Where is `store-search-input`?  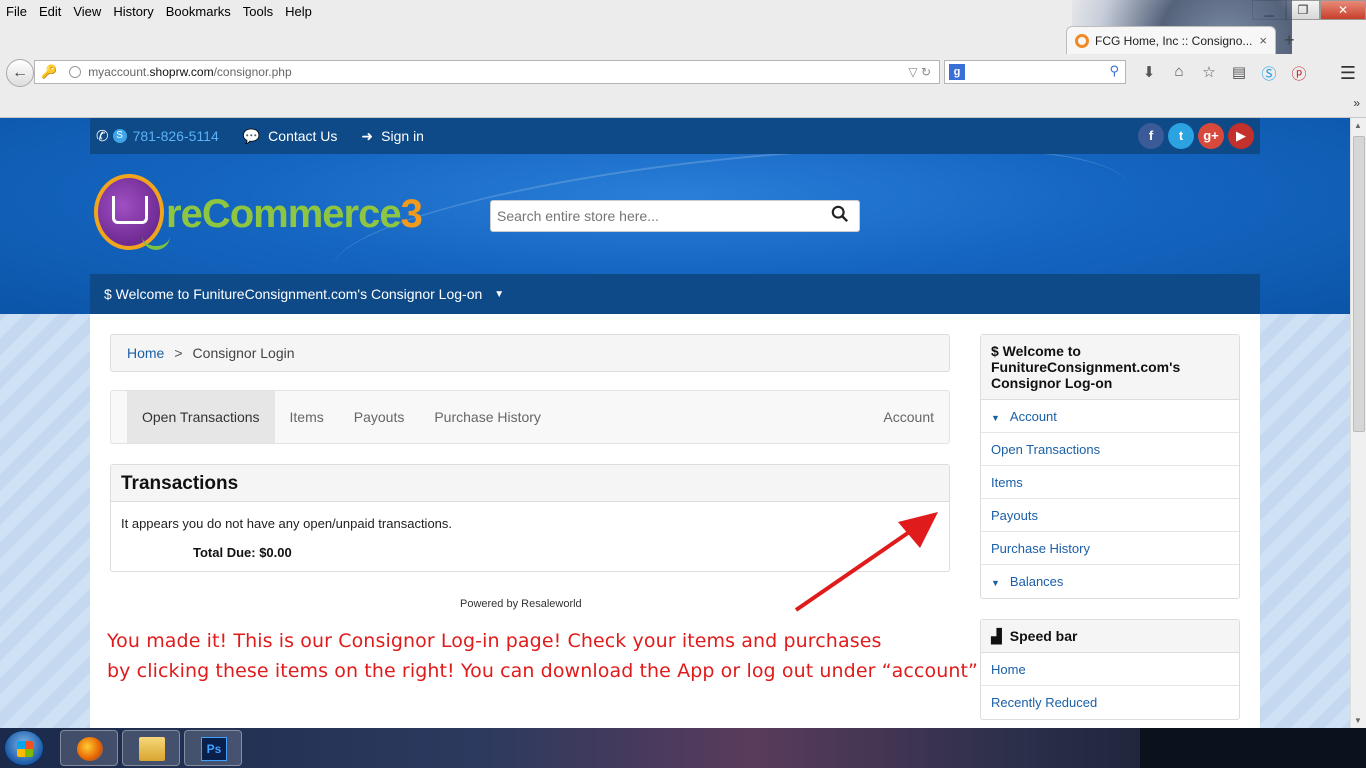 store-search-input is located at coordinates (651, 216).